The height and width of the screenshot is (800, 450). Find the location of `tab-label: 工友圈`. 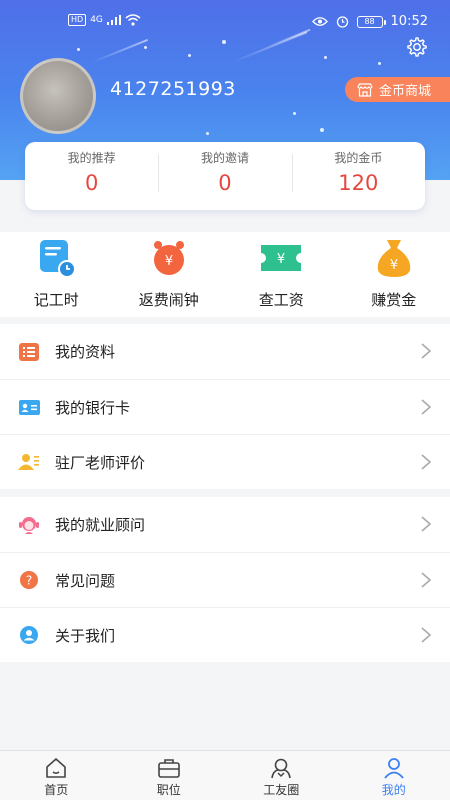

tab-label: 工友圈 is located at coordinates (281, 790).